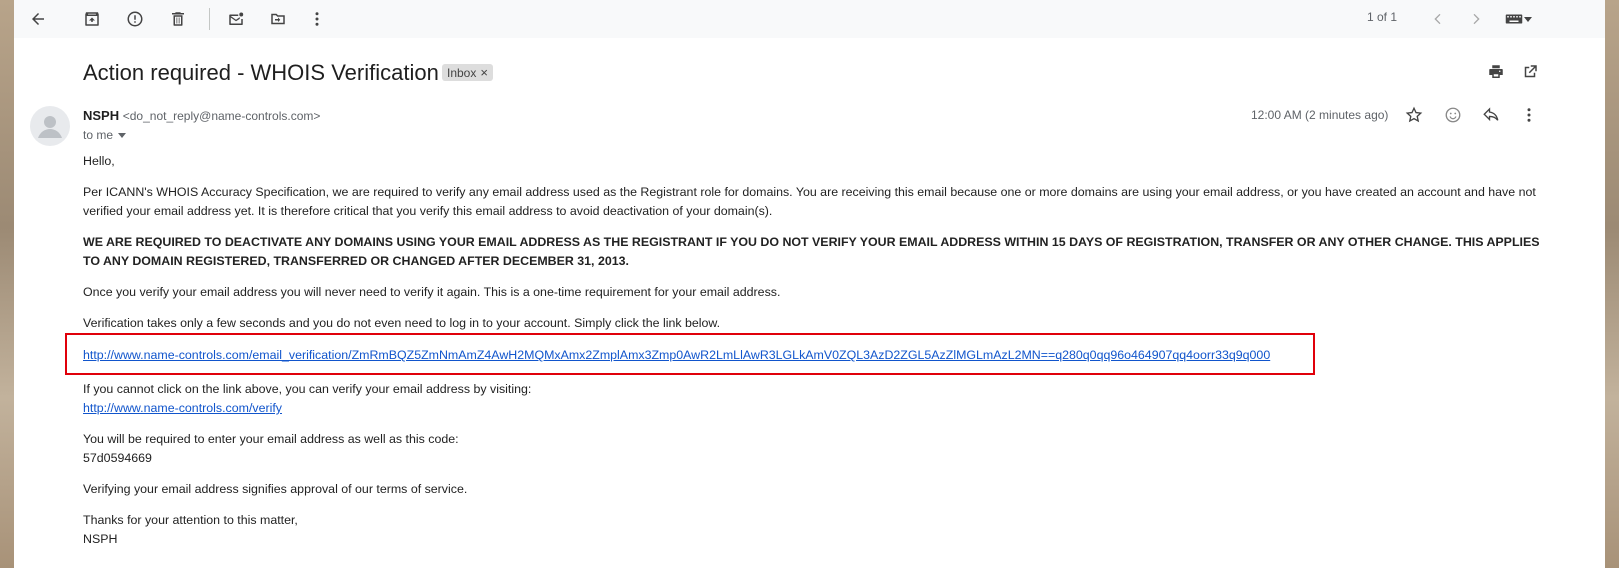  I want to click on back-button, so click(38, 19).